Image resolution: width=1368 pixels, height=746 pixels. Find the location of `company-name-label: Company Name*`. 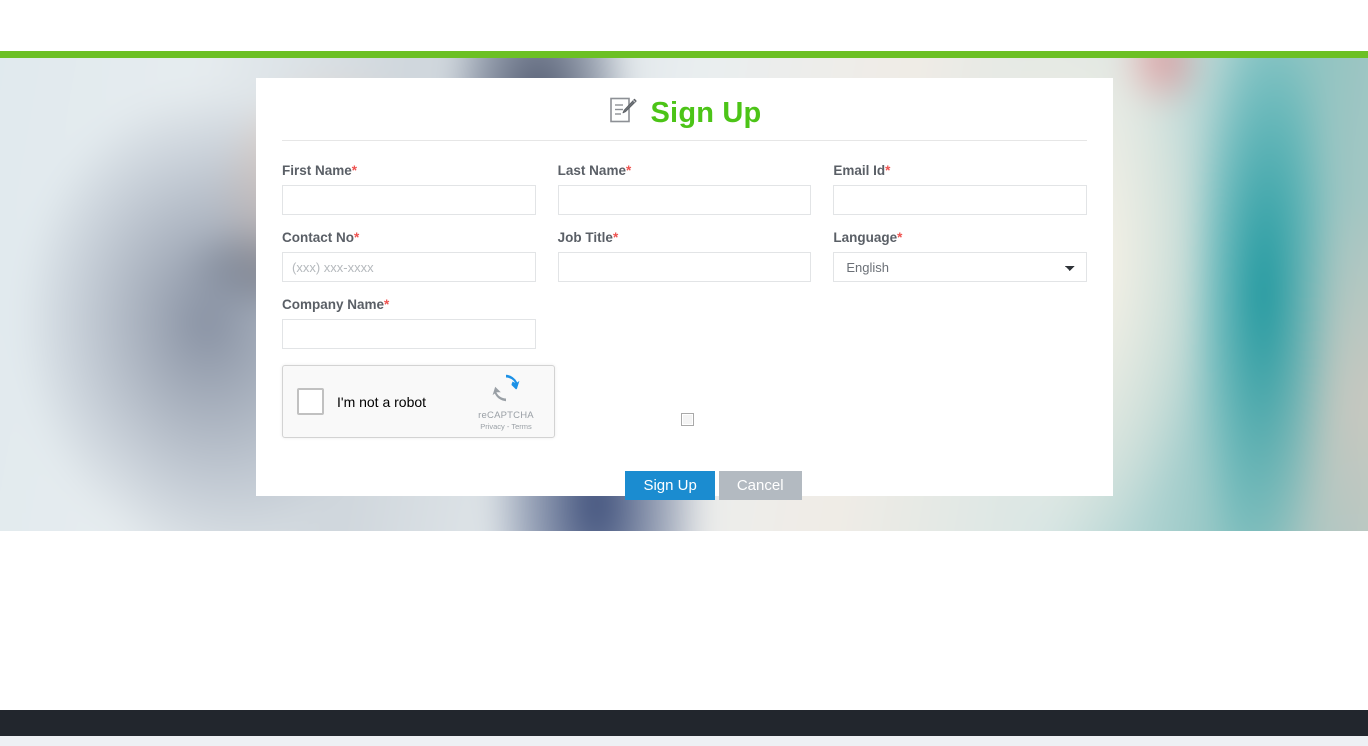

company-name-label: Company Name* is located at coordinates (336, 304).